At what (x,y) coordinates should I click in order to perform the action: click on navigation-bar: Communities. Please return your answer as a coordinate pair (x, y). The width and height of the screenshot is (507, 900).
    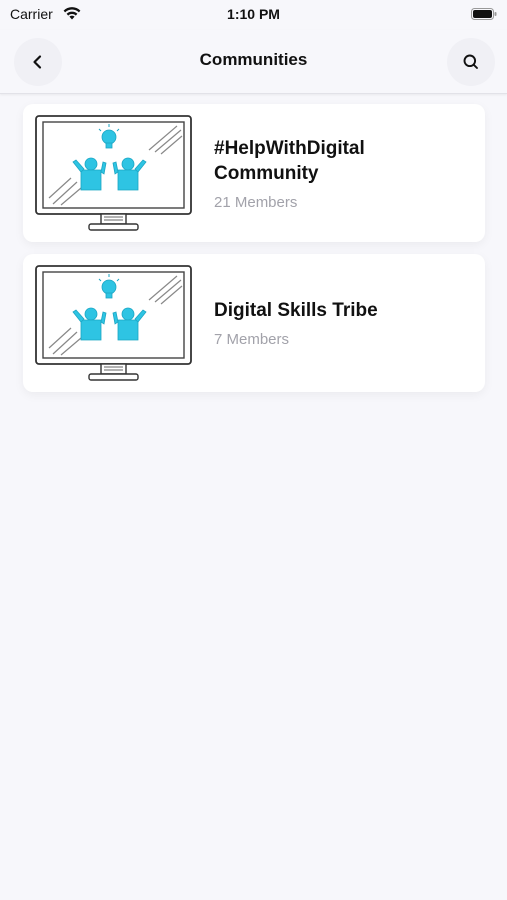
    Looking at the image, I should click on (253, 62).